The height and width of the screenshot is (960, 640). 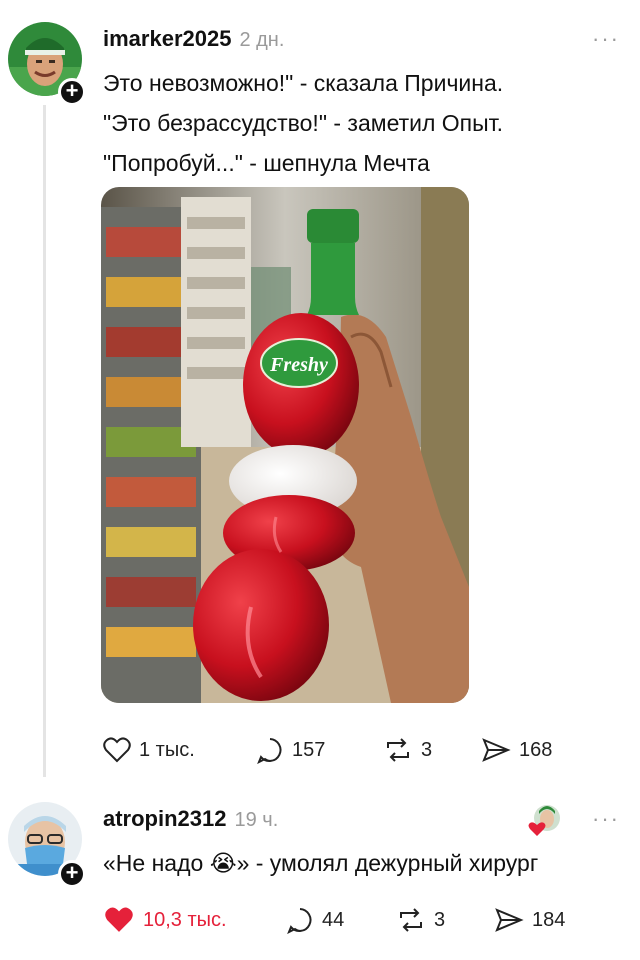 I want to click on share-button: 184, so click(x=529, y=920).